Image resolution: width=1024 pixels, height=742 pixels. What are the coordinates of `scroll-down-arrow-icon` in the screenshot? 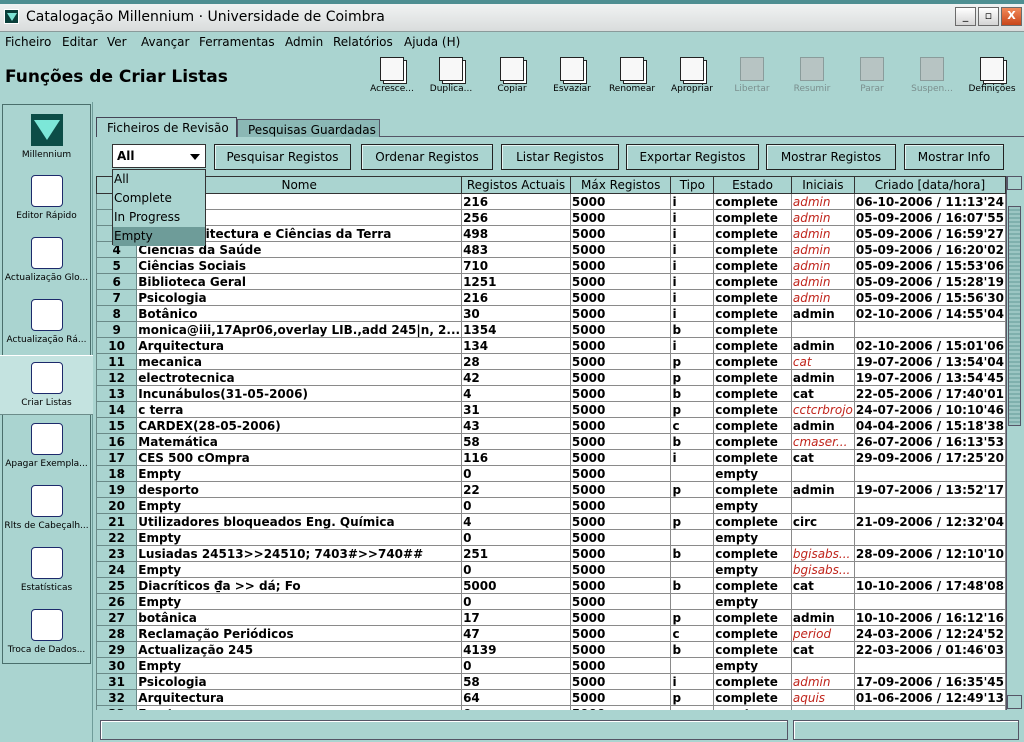 It's located at (1014, 702).